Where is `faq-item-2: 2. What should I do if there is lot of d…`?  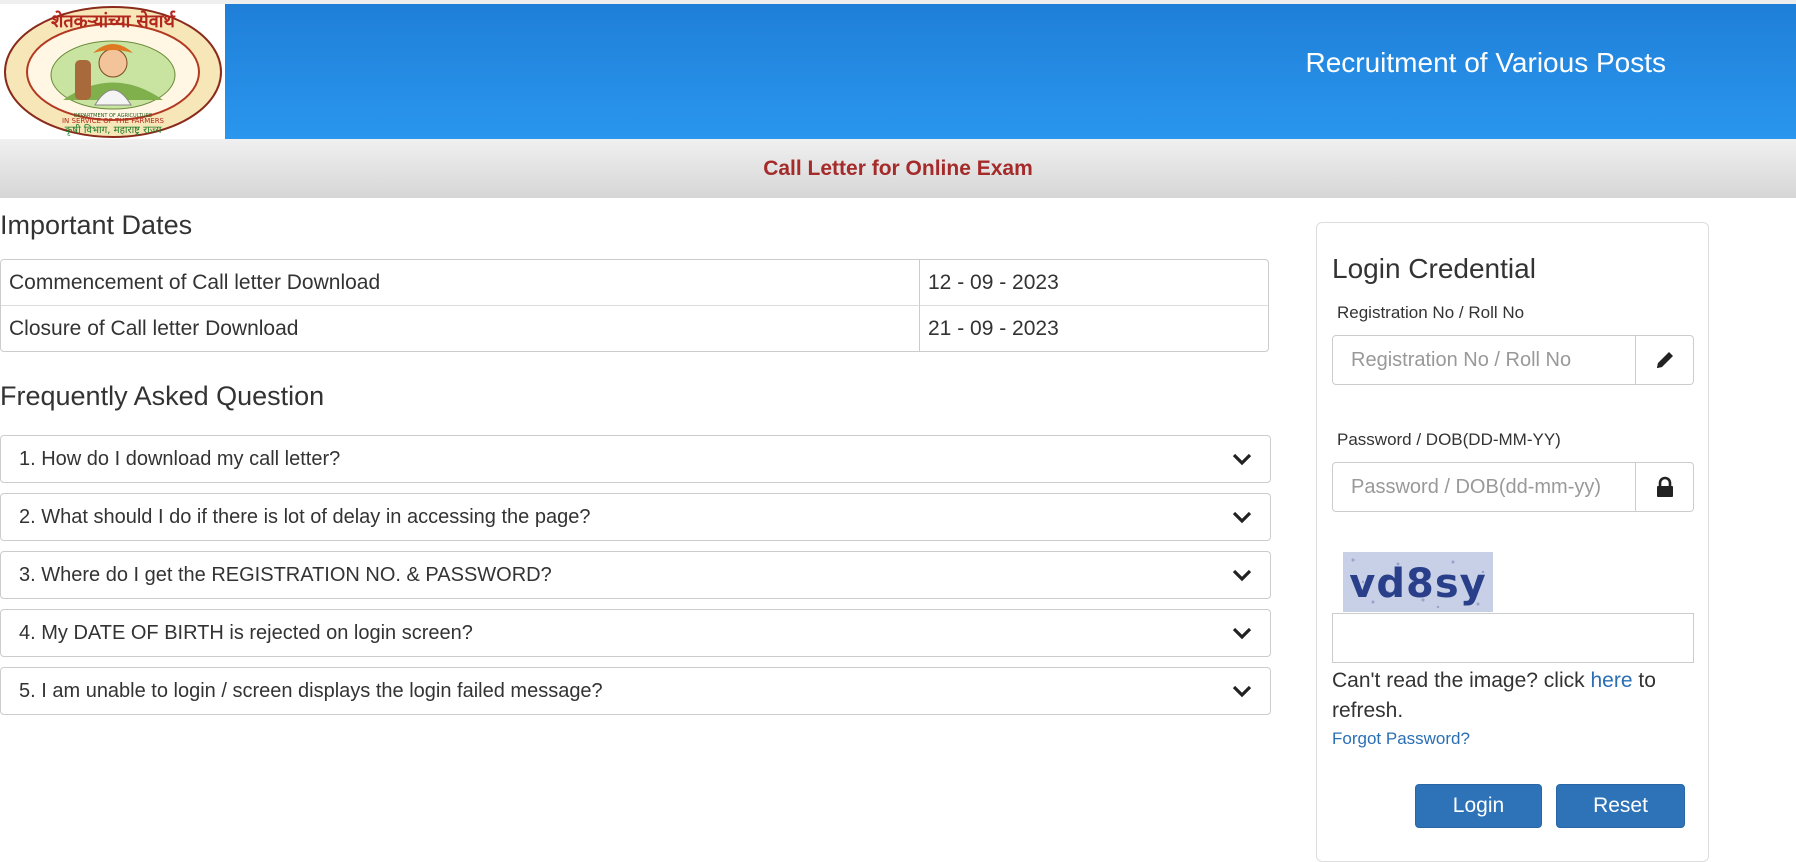 faq-item-2: 2. What should I do if there is lot of d… is located at coordinates (635, 517).